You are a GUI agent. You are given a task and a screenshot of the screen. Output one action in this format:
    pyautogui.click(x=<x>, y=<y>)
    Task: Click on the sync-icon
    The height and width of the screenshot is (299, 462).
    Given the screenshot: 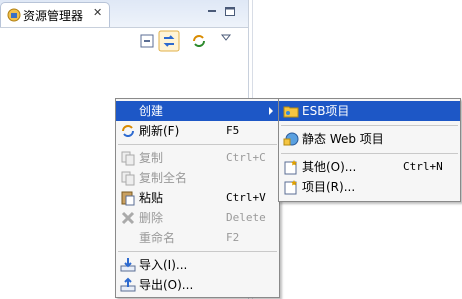 What is the action you would take?
    pyautogui.click(x=199, y=41)
    